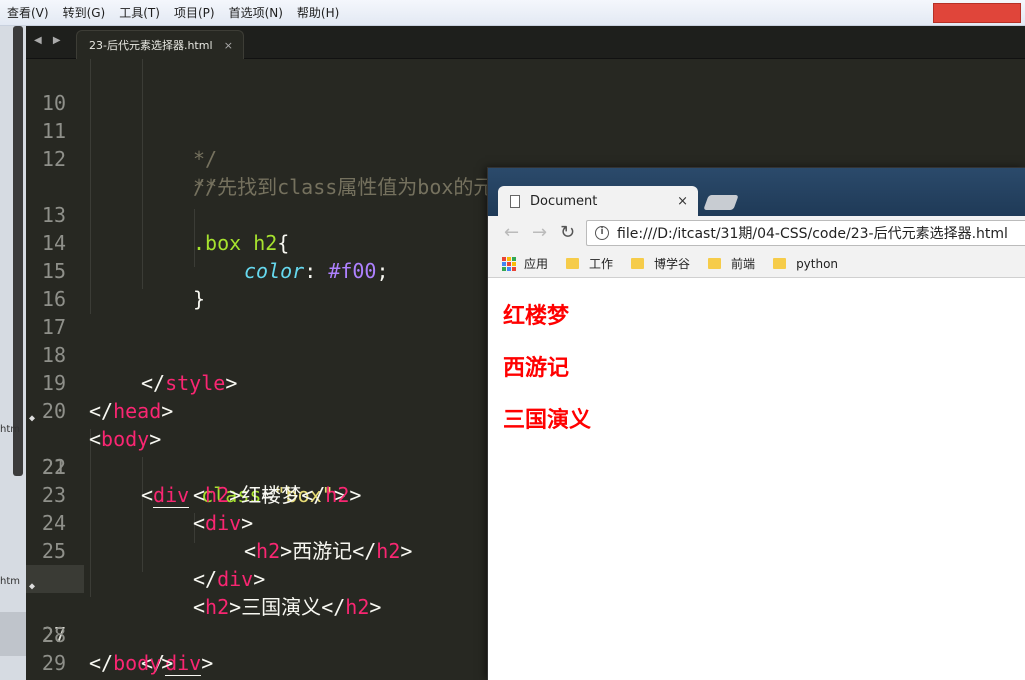  Describe the element at coordinates (74, 312) in the screenshot. I see `code-line: 17` at that location.